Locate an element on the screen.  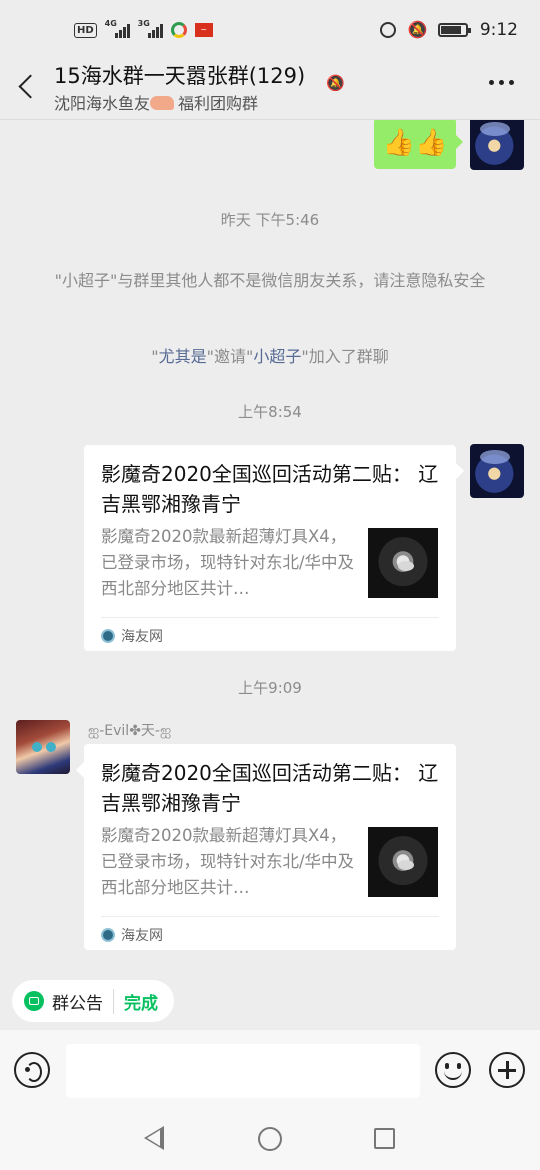
input-bar is located at coordinates (270, 1072).